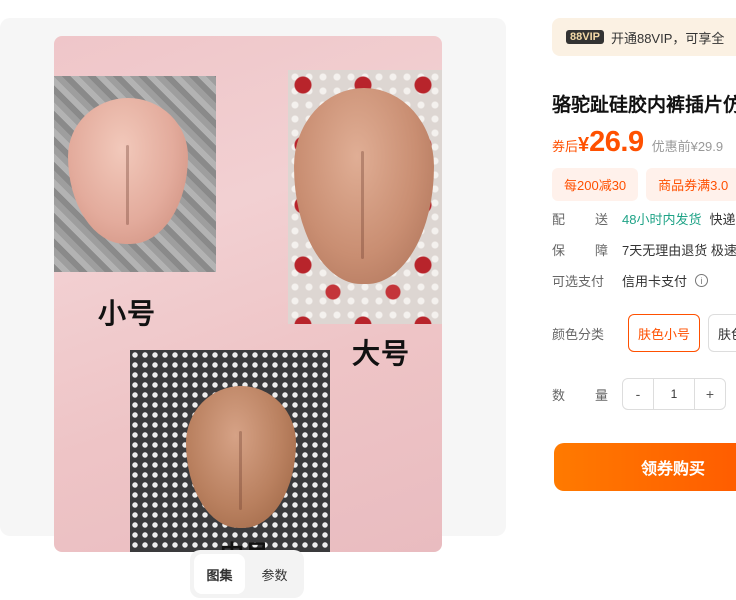 This screenshot has width=736, height=600. Describe the element at coordinates (585, 37) in the screenshot. I see `vip-badge: 88VIP` at that location.